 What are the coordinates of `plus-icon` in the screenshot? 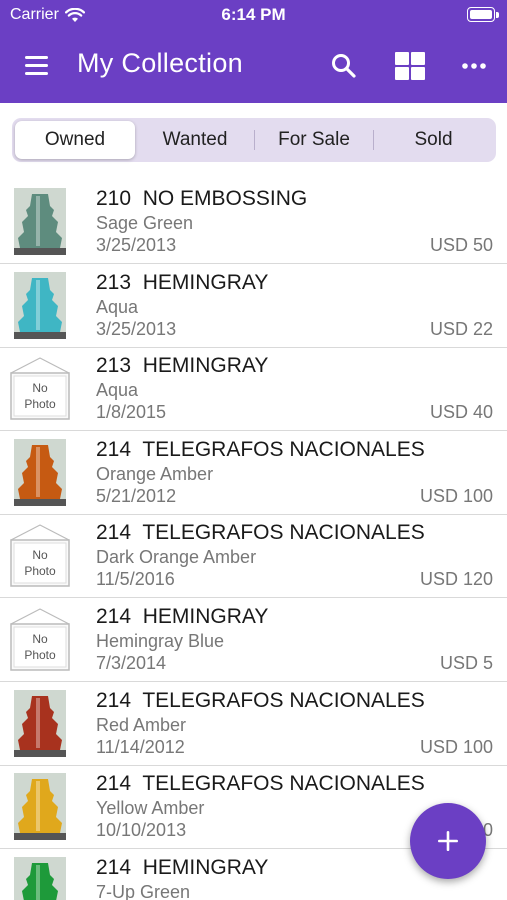 It's located at (448, 841).